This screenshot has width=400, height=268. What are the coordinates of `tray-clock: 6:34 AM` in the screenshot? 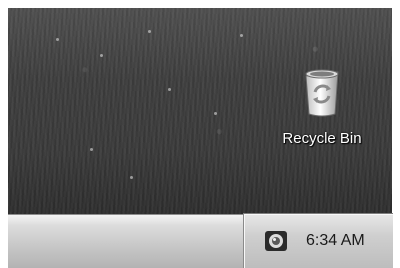 It's located at (335, 241).